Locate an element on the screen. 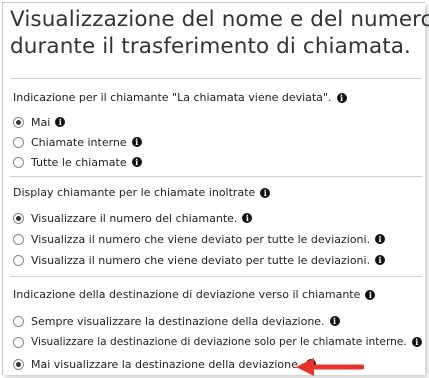 The width and height of the screenshot is (429, 378). page-title-line-2: durante il trasferimento di chiamata. is located at coordinates (210, 46).